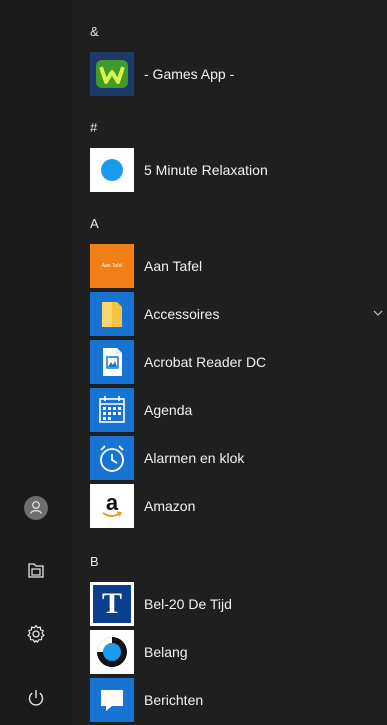  I want to click on app-label: Acrobat Reader DC, so click(205, 362).